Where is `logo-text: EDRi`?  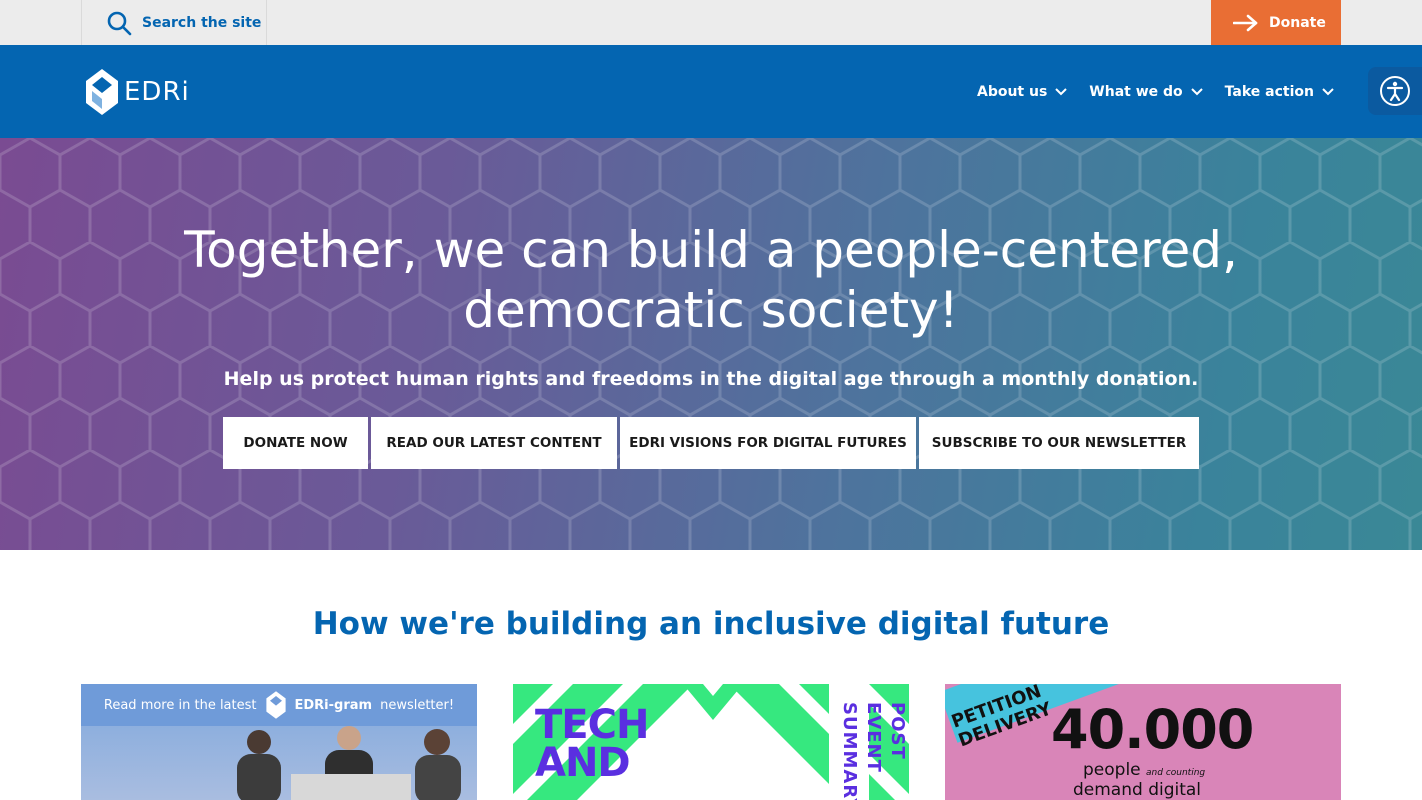 logo-text: EDRi is located at coordinates (157, 92).